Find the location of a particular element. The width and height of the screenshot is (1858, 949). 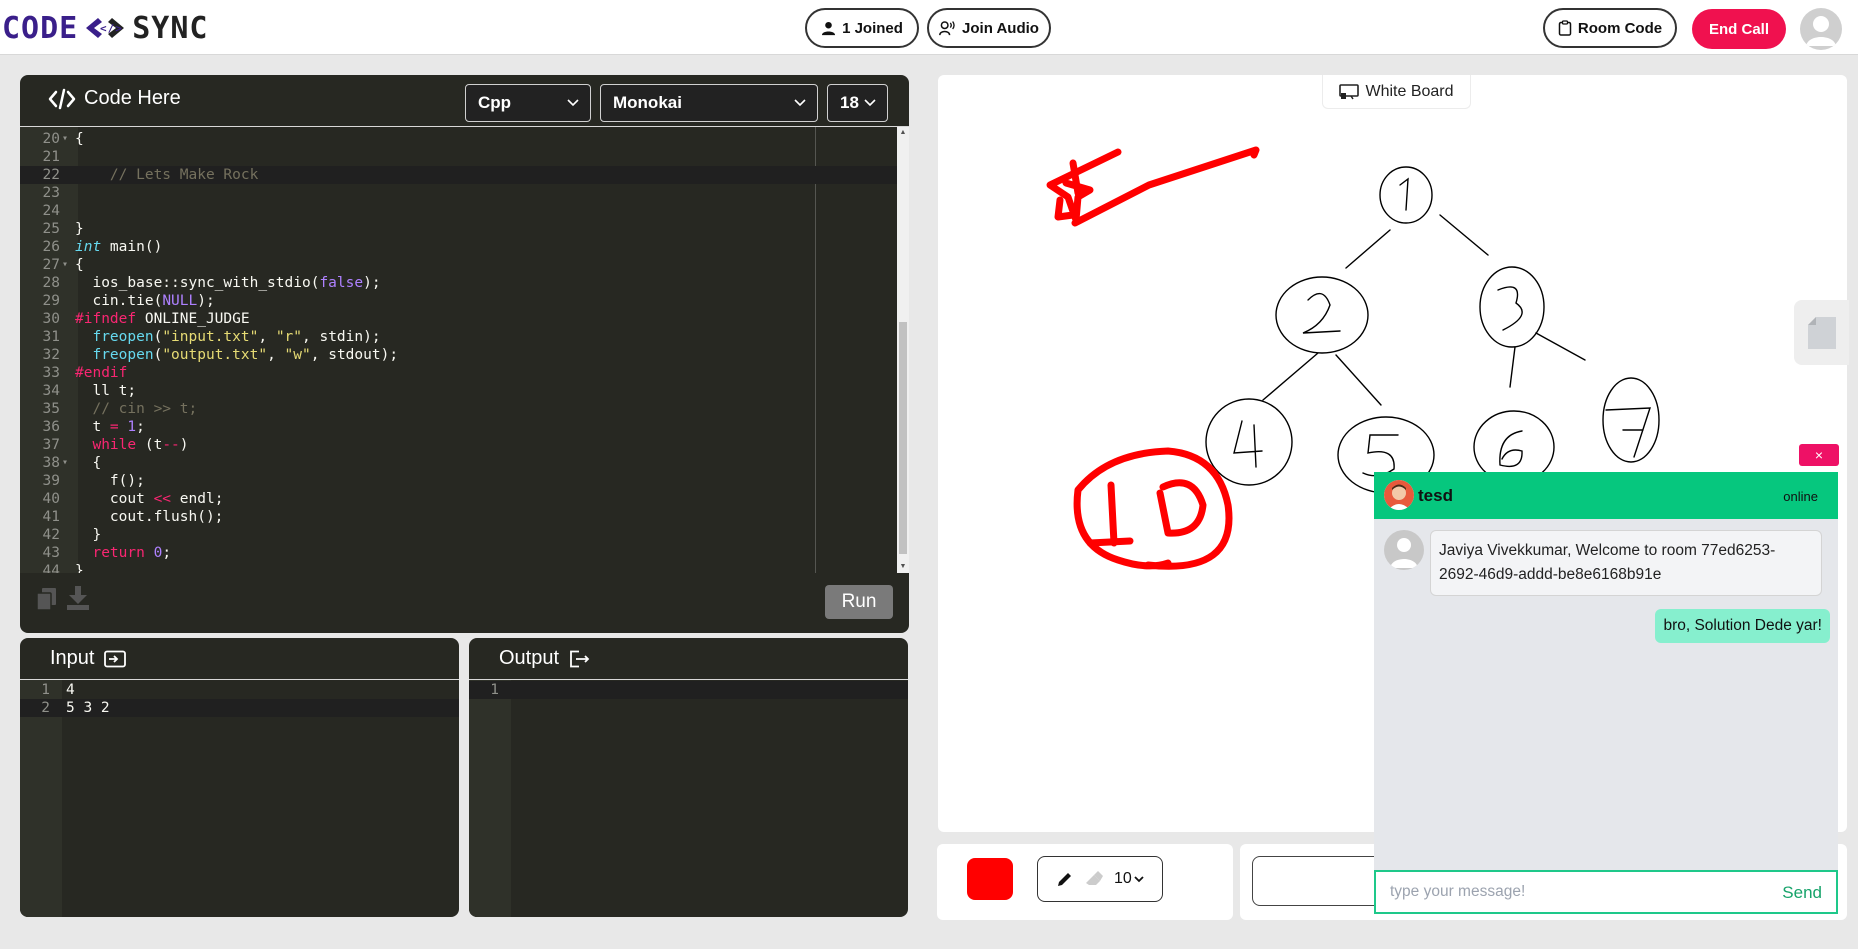

editor-scrollbar: ▲ ▼ is located at coordinates (903, 350).